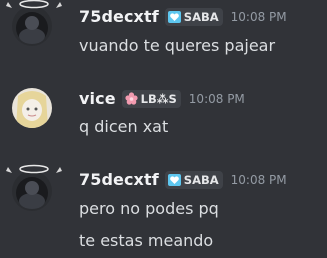  Describe the element at coordinates (177, 45) in the screenshot. I see `message-text: vuando te queres pajear` at that location.